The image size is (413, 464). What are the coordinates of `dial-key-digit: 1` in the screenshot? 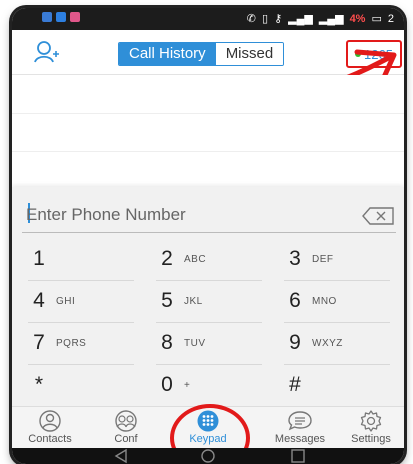 It's located at (39, 258).